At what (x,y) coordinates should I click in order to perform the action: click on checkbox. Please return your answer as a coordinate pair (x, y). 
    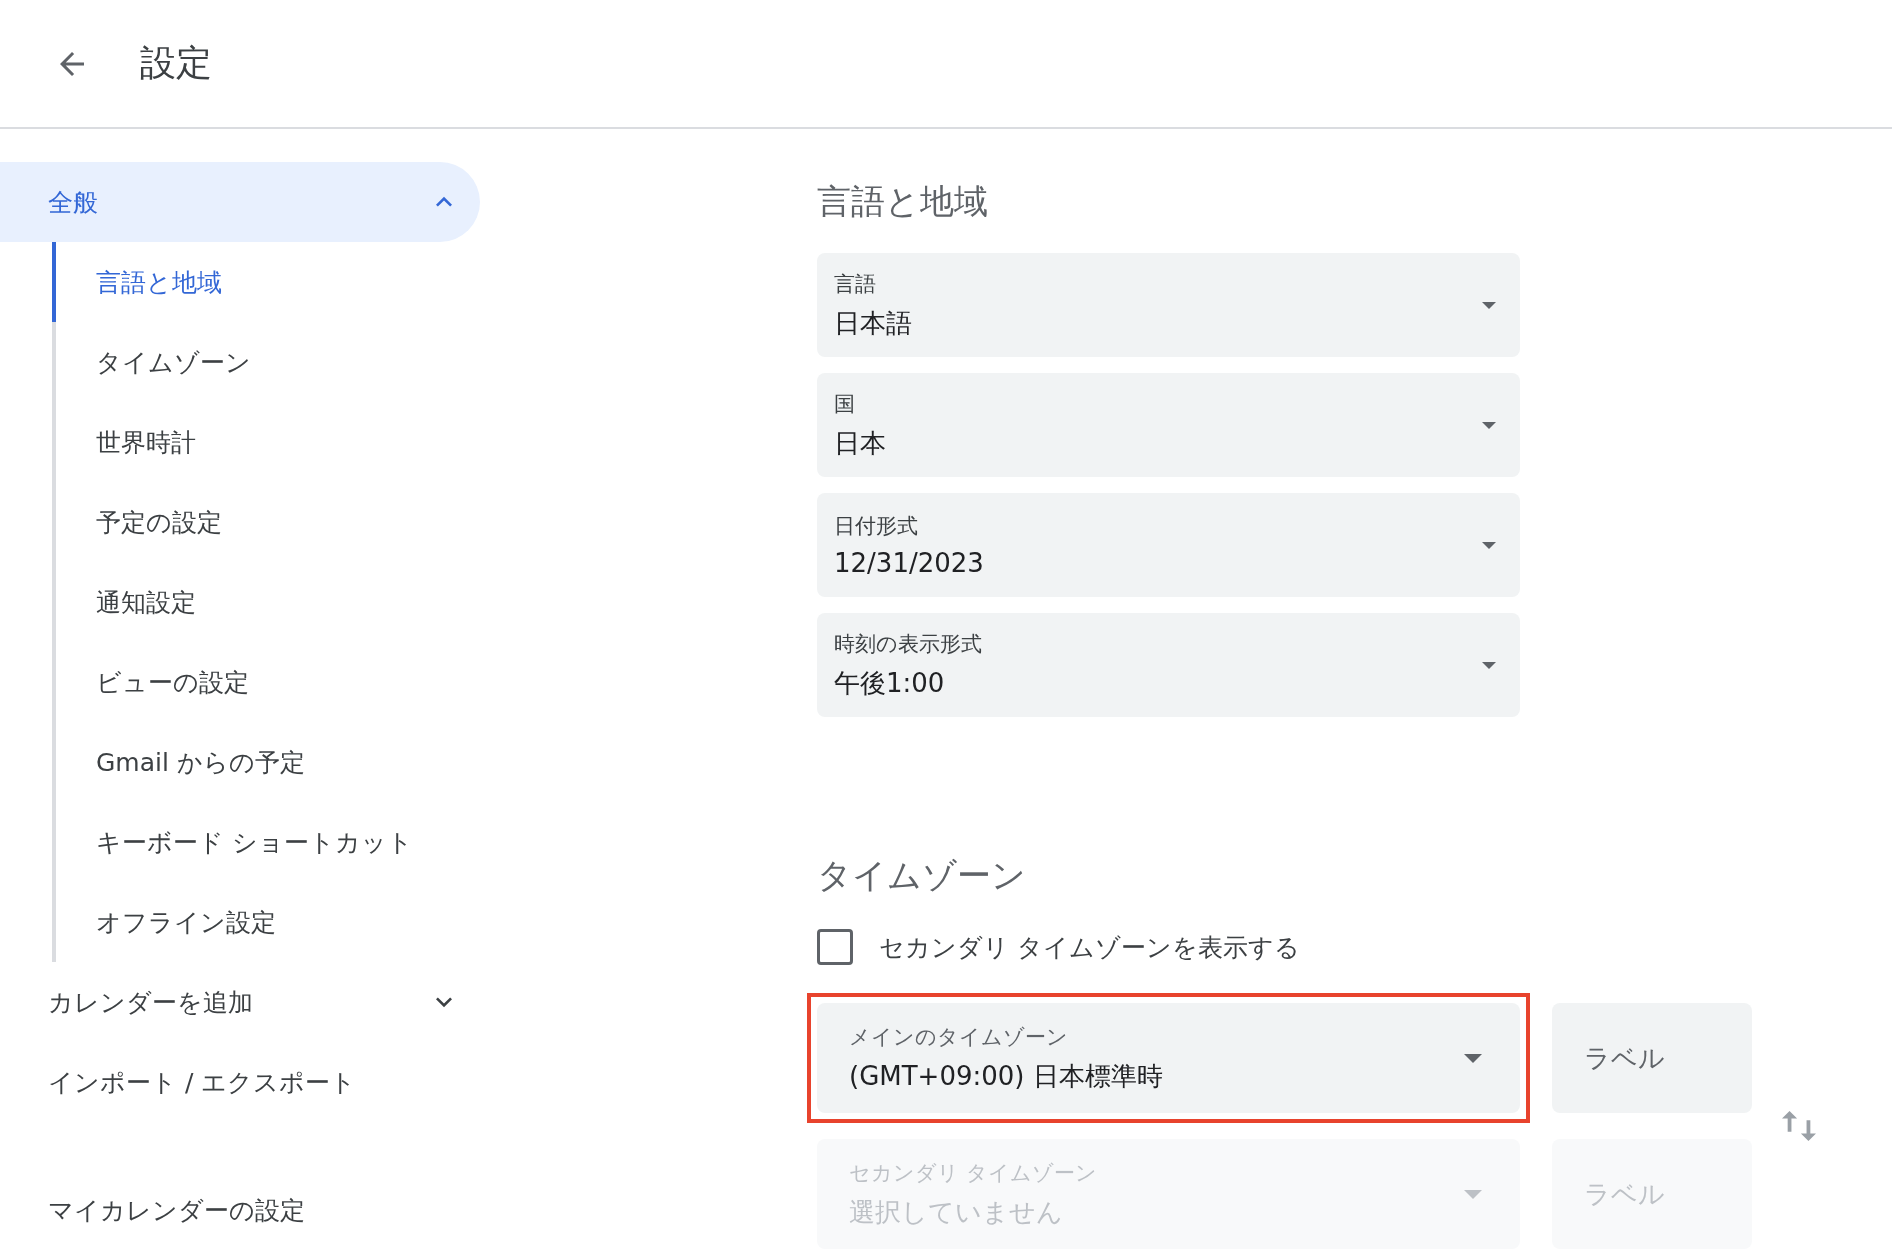
    Looking at the image, I should click on (835, 947).